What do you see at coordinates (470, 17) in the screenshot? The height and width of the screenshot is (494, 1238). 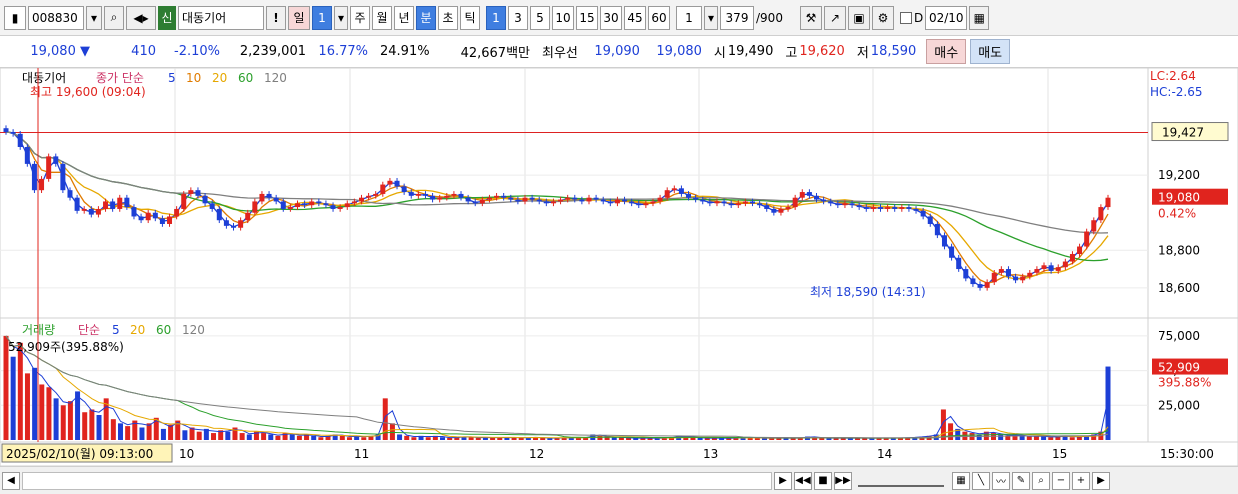 I see `period-tick-button: 틱` at bounding box center [470, 17].